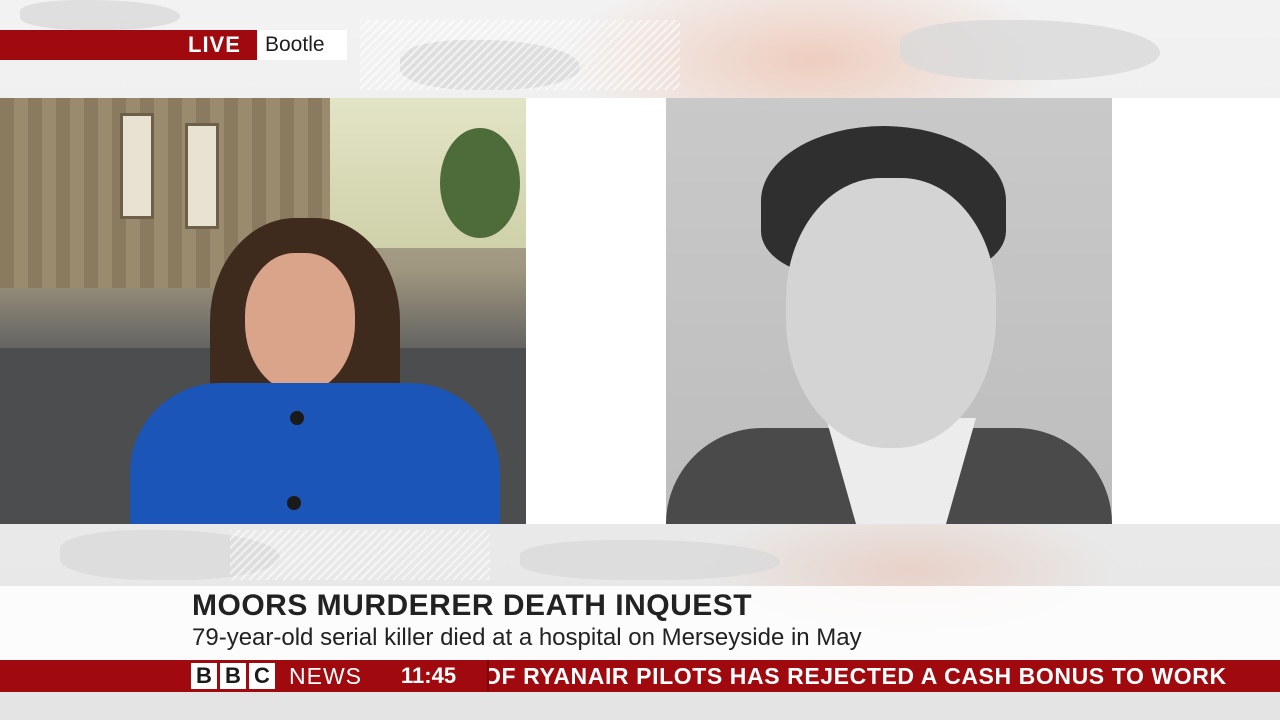 The width and height of the screenshot is (1280, 720). I want to click on bbc-logo-block: C, so click(262, 676).